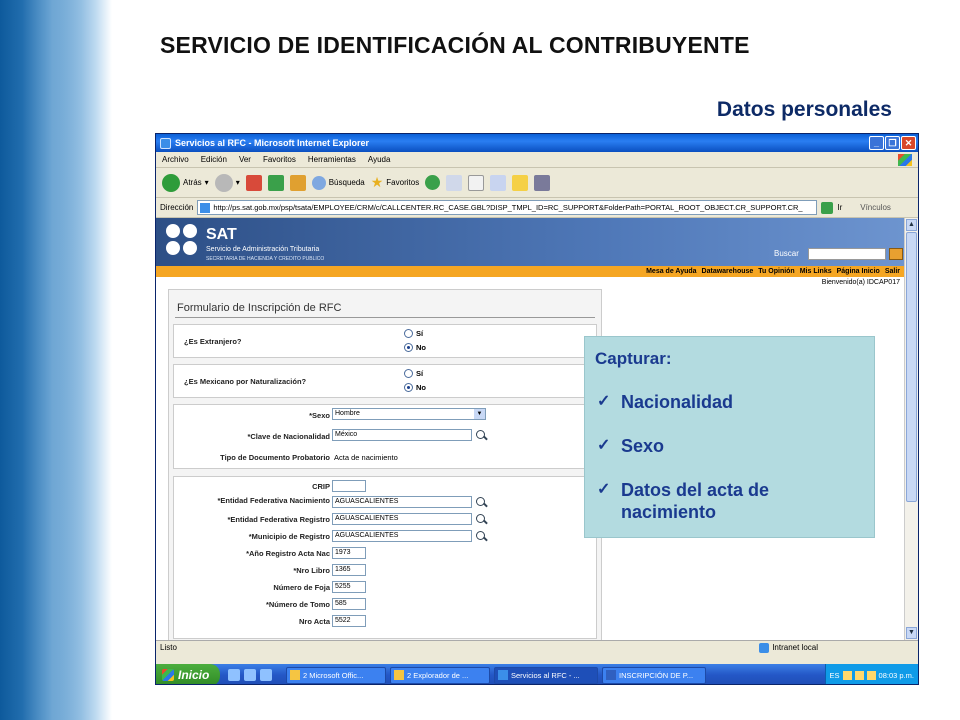  What do you see at coordinates (908, 143) in the screenshot?
I see `close-button: ✕` at bounding box center [908, 143].